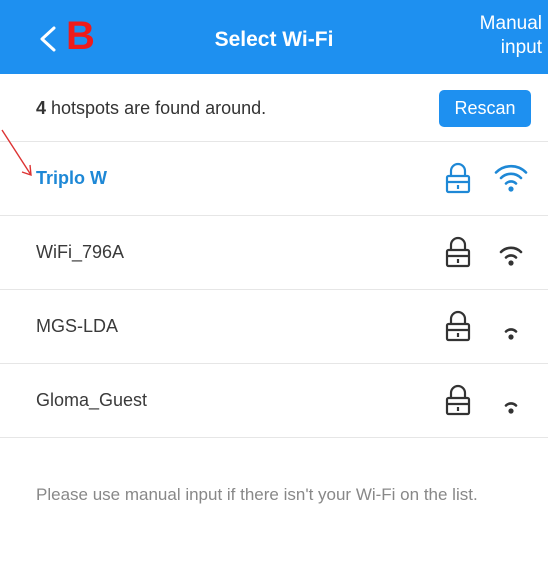  Describe the element at coordinates (80, 252) in the screenshot. I see `wifi-network-name: WiFi_796A` at that location.